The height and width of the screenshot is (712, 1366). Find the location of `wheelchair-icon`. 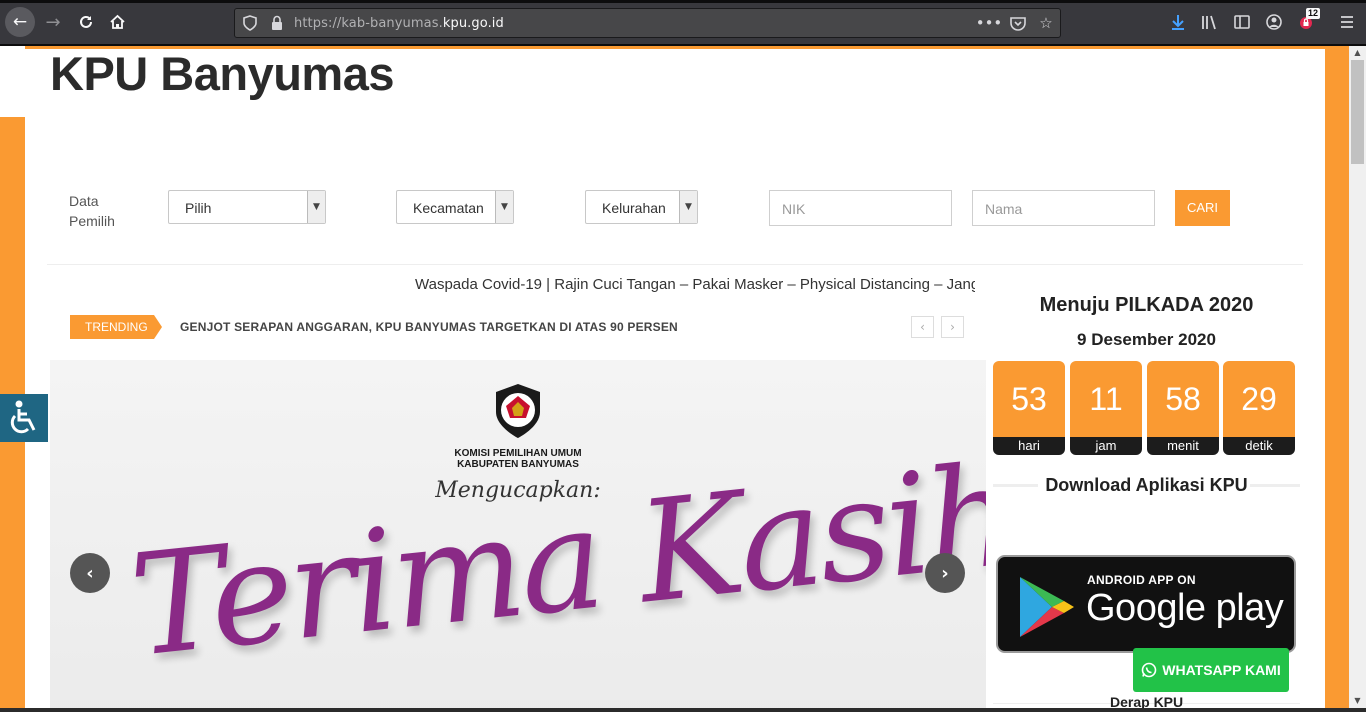

wheelchair-icon is located at coordinates (23, 417).